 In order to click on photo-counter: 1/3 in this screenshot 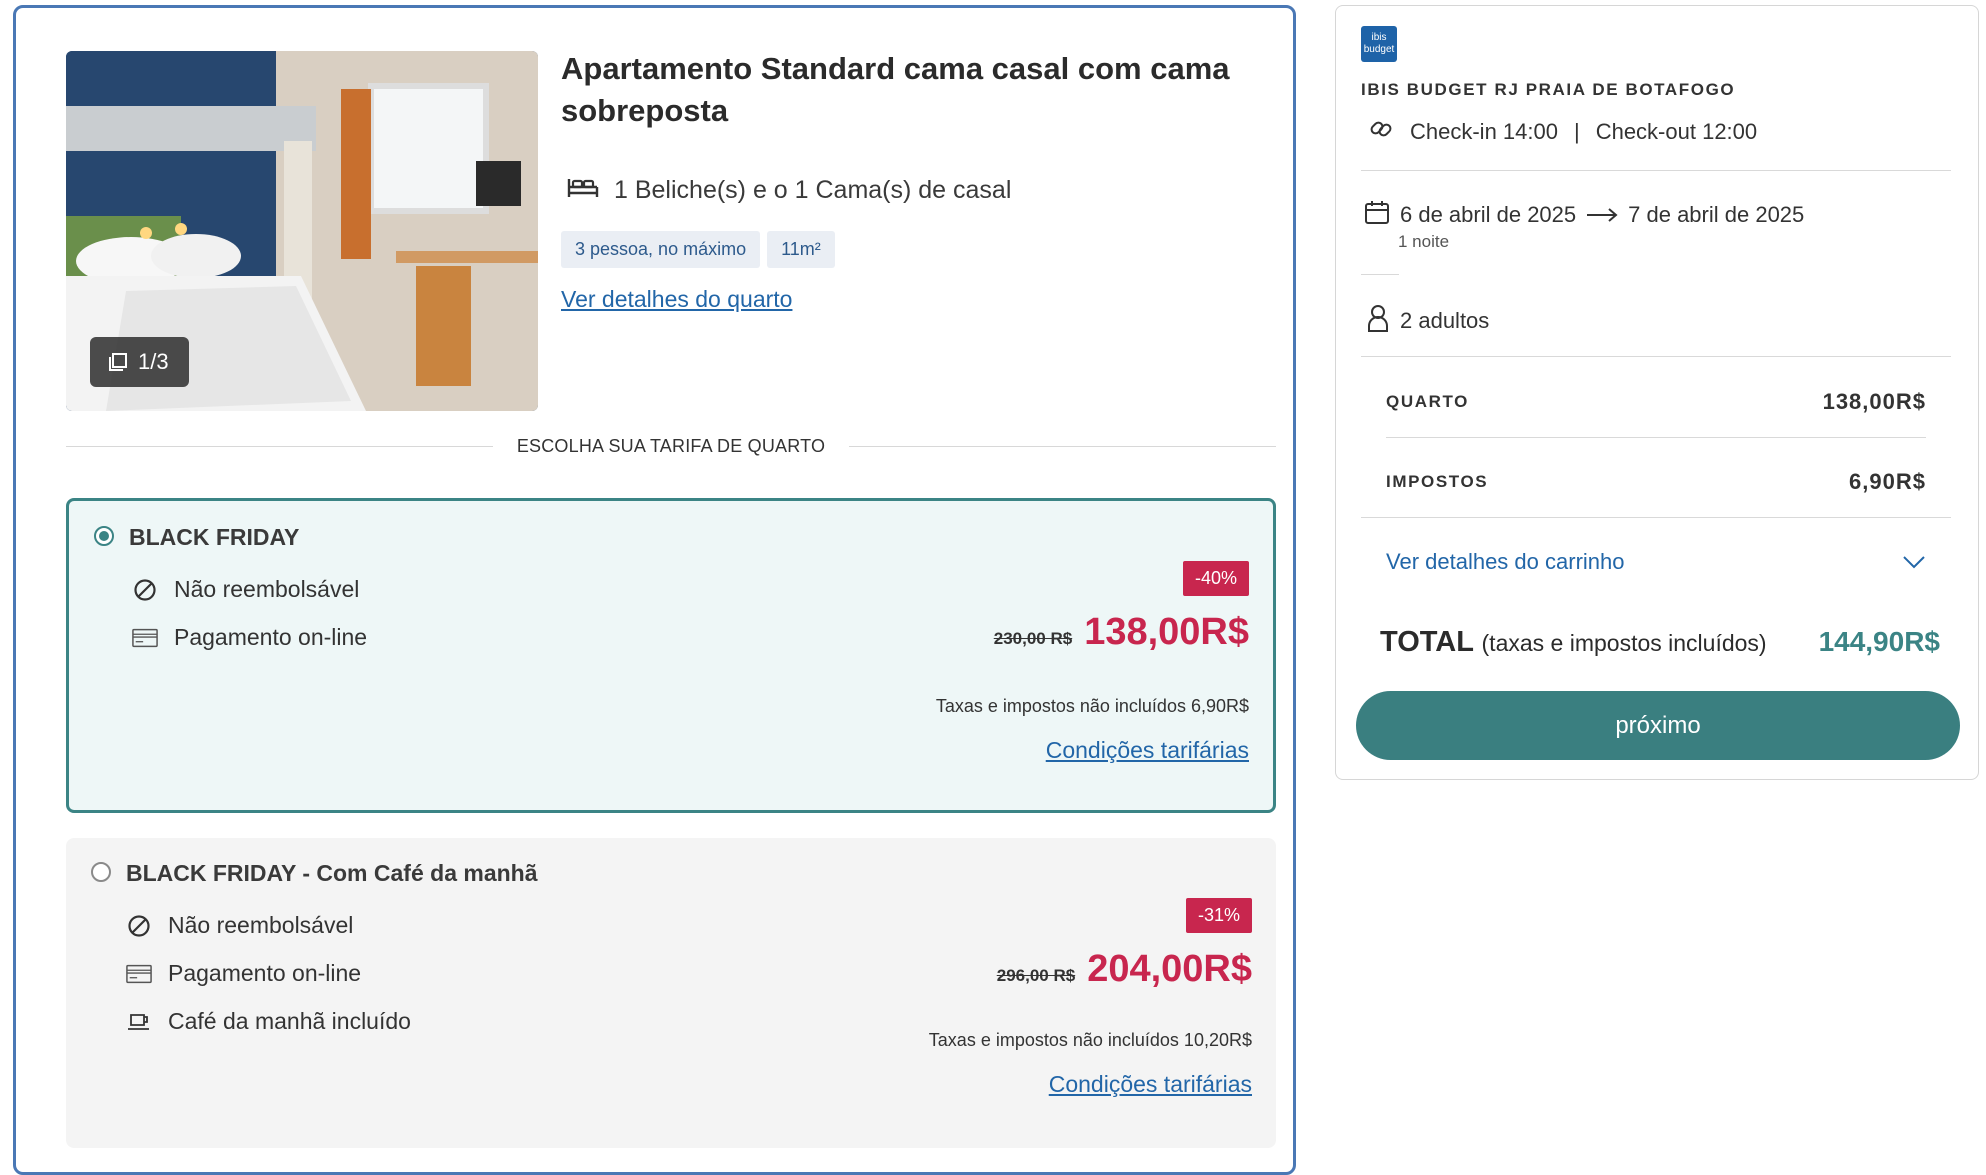, I will do `click(139, 362)`.